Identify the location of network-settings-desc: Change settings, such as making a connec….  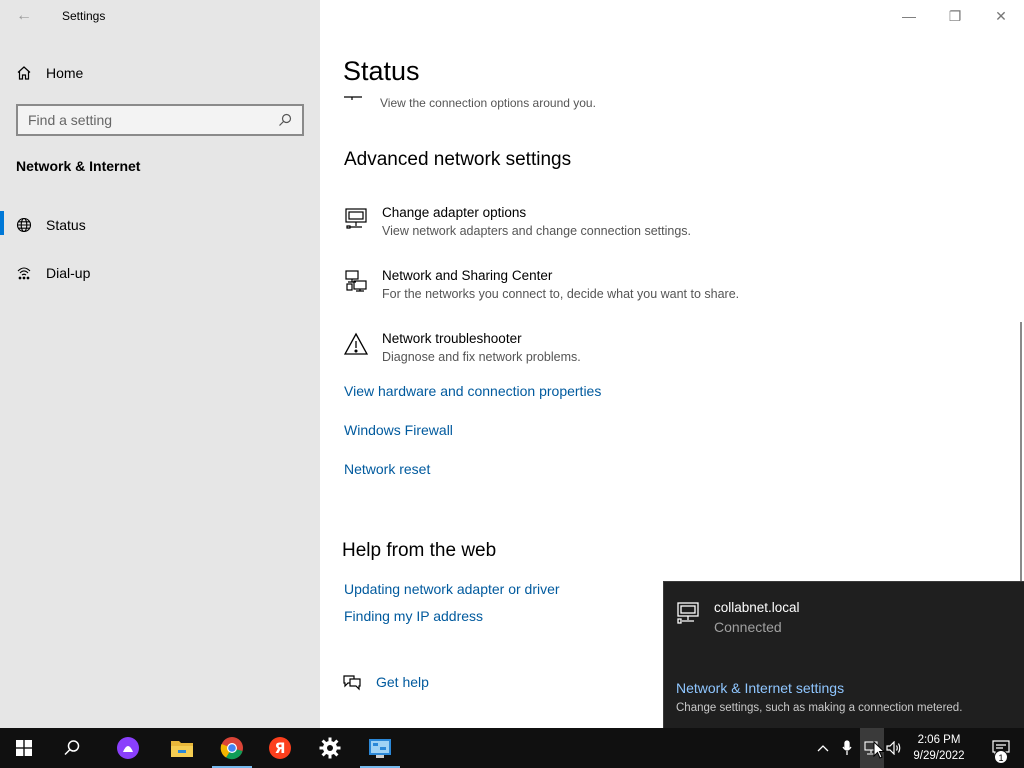
(819, 708).